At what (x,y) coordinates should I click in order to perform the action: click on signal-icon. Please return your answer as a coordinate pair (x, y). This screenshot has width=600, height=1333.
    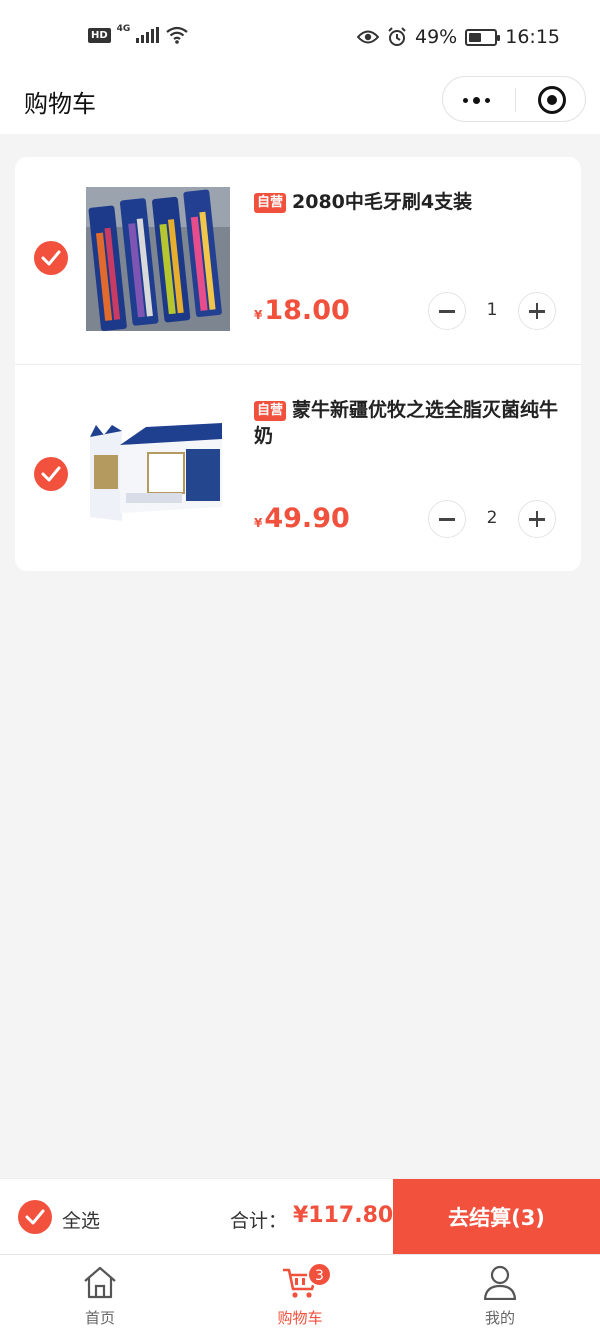
    Looking at the image, I should click on (148, 35).